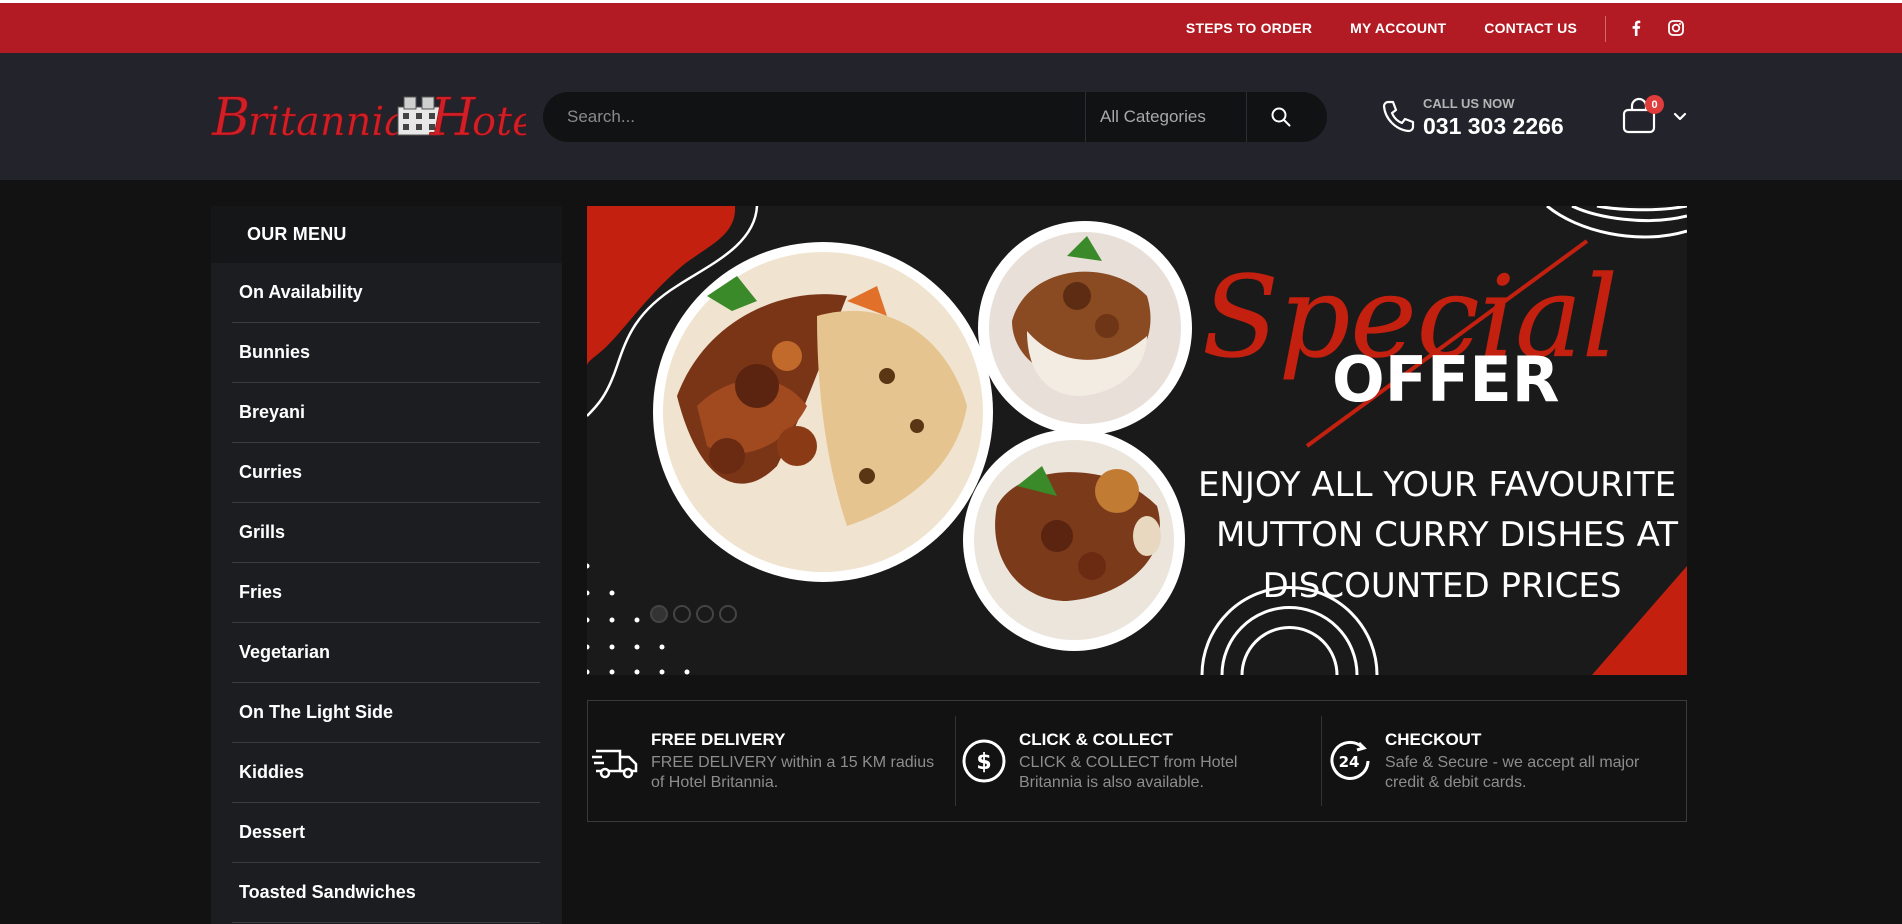  Describe the element at coordinates (1456, 782) in the screenshot. I see `feature-text-line: credit & debit cards.` at that location.